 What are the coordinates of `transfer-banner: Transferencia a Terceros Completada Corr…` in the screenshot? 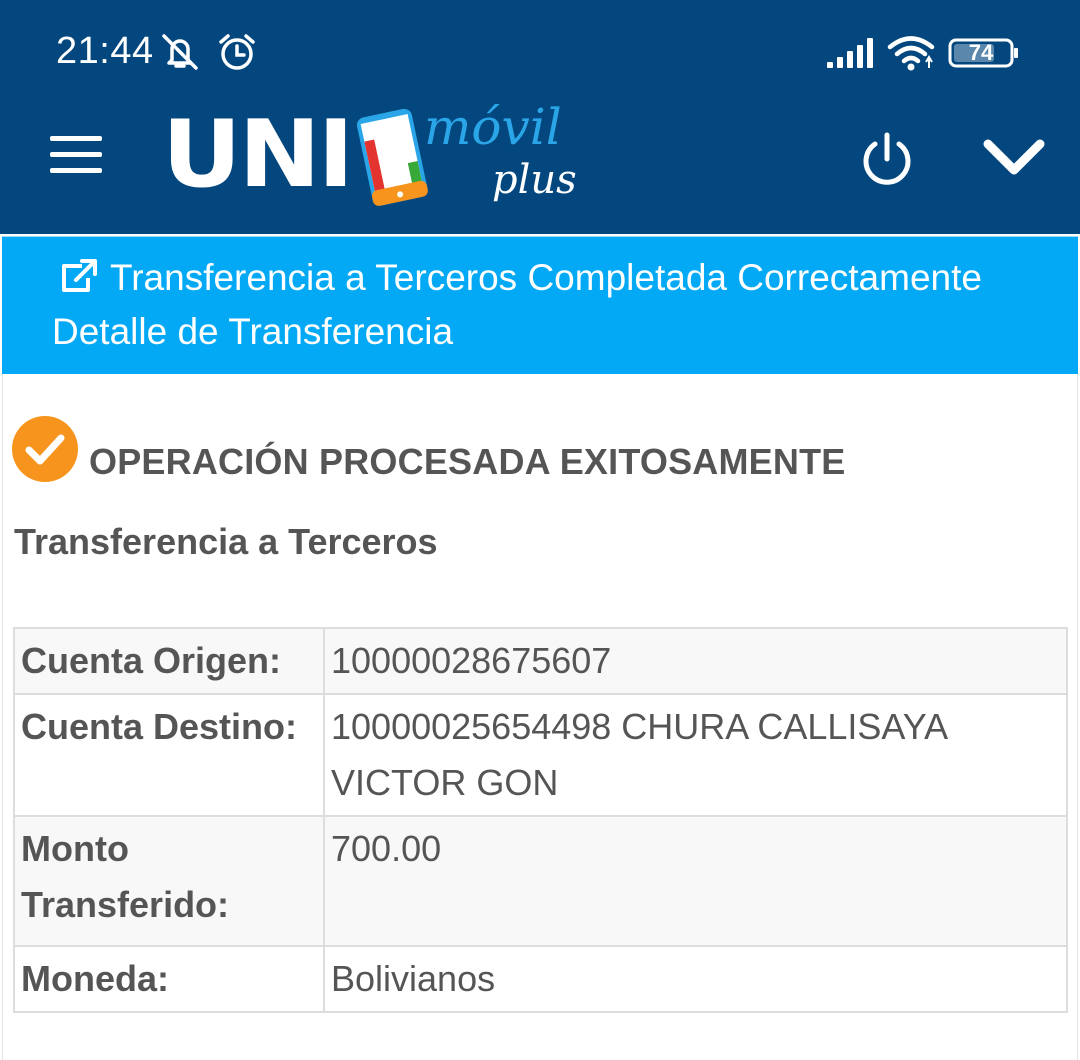 It's located at (540, 305).